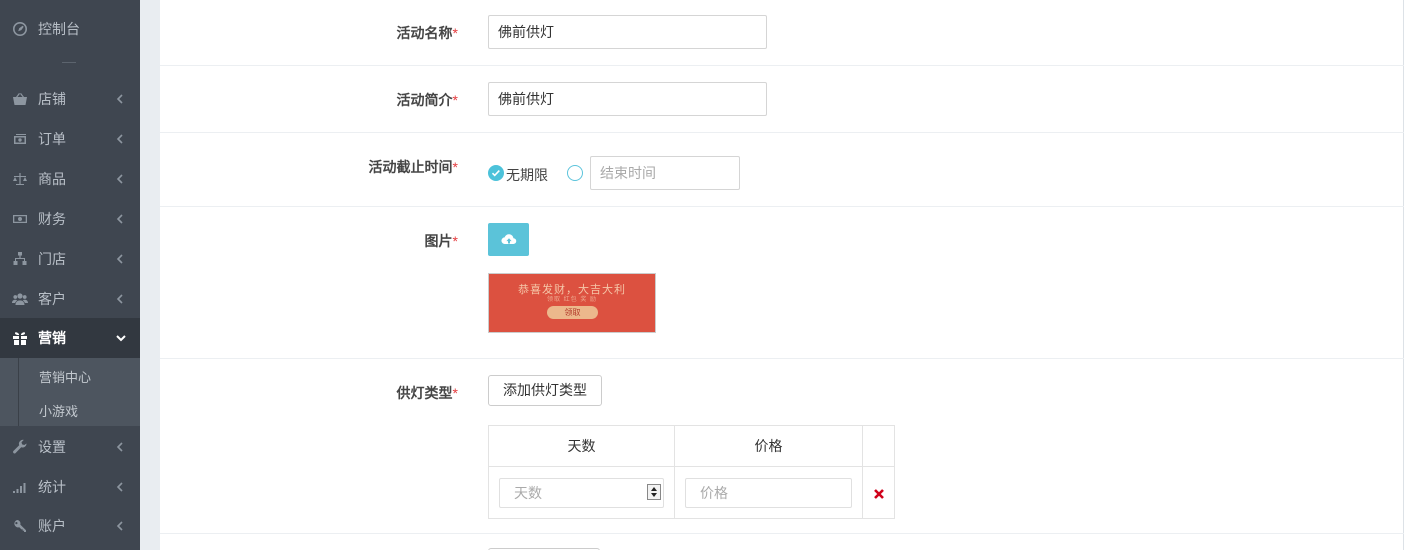 This screenshot has height=550, width=1404. Describe the element at coordinates (70, 338) in the screenshot. I see `sidebar-item-marketing: 营销` at that location.